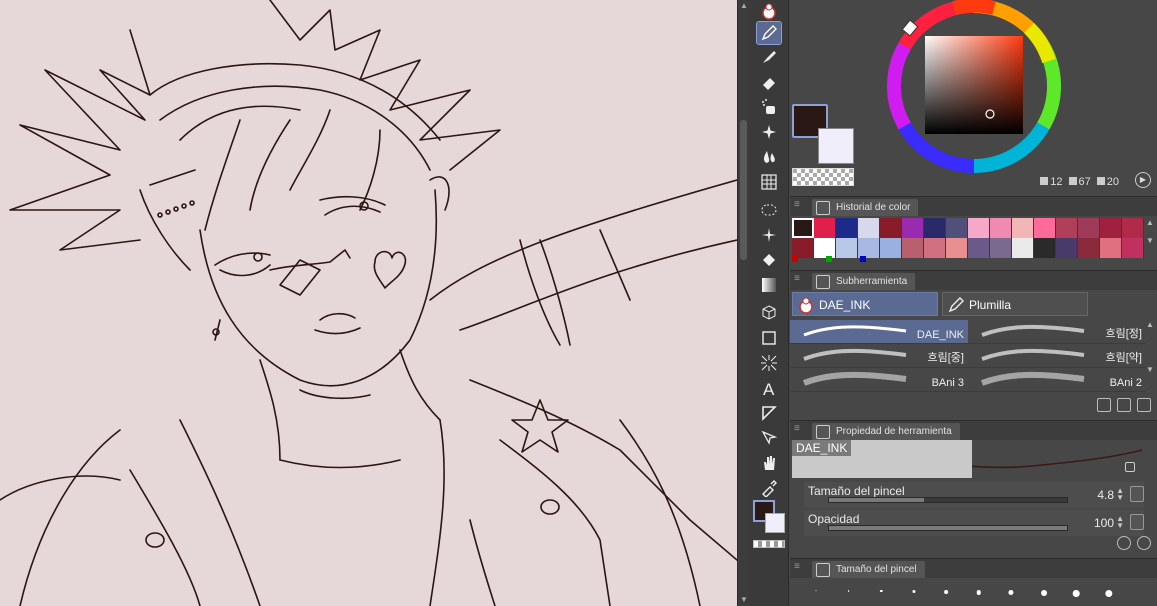 The height and width of the screenshot is (606, 1157). I want to click on auto-select-icon, so click(769, 235).